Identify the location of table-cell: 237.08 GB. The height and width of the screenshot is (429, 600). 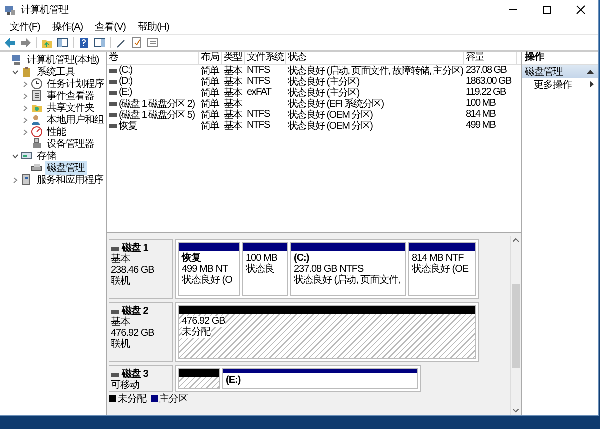
(486, 70).